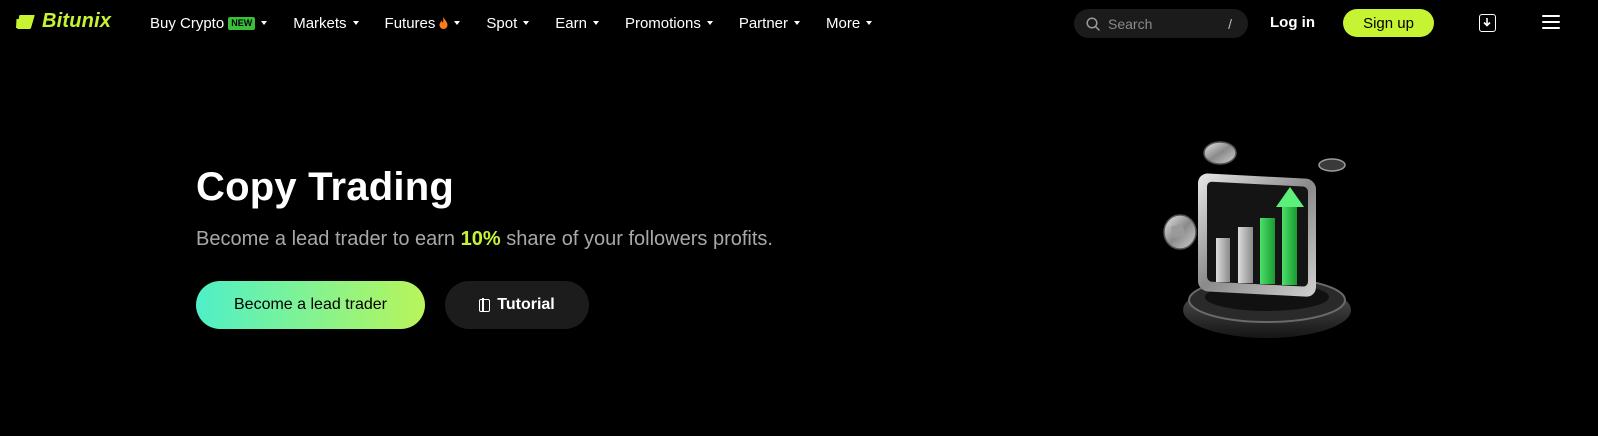 Image resolution: width=1598 pixels, height=436 pixels. I want to click on nav-label: Promotions, so click(662, 23).